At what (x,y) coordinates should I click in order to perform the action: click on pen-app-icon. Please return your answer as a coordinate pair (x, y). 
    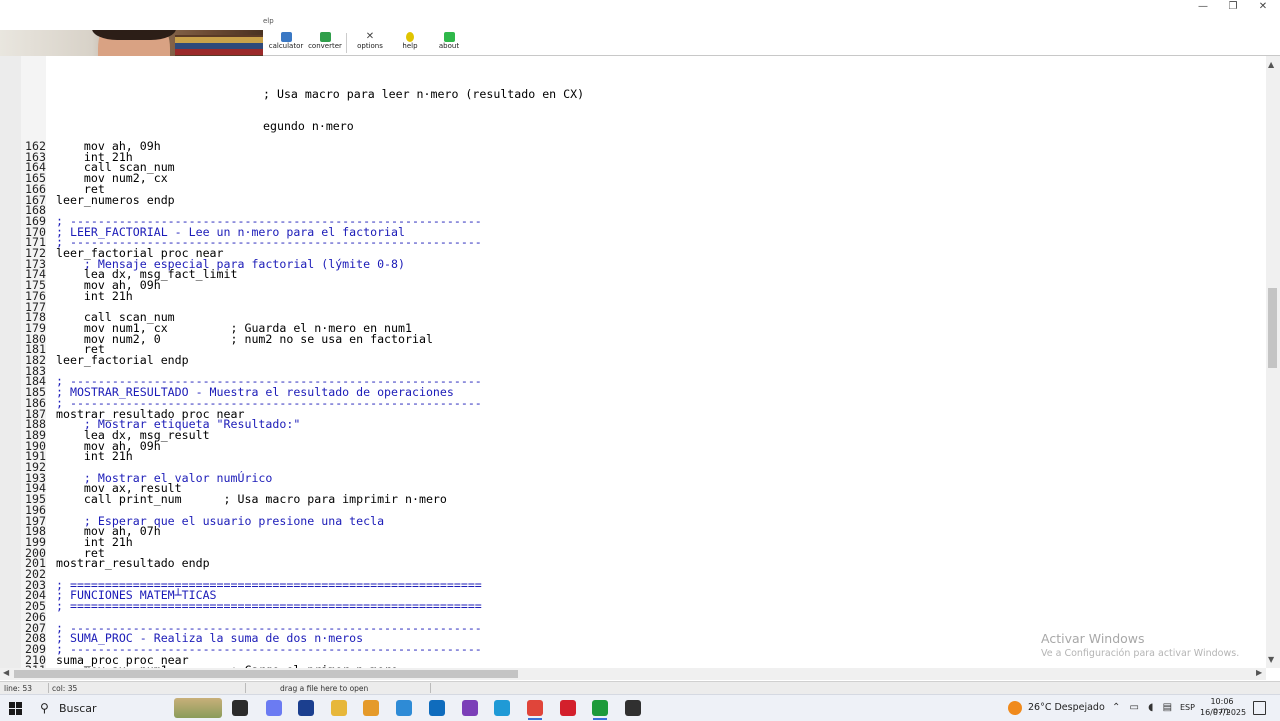
    Looking at the image, I should click on (306, 708).